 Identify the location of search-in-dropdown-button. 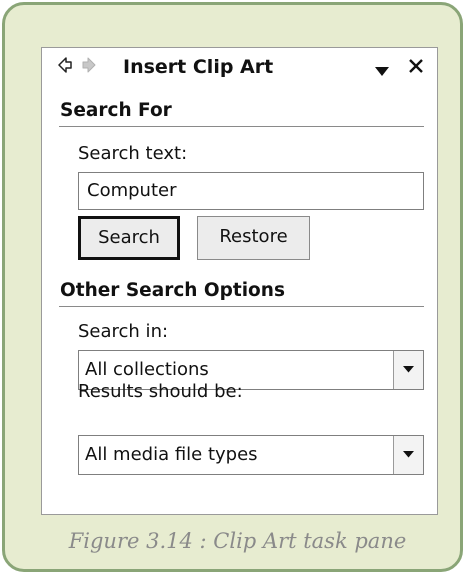
(408, 370).